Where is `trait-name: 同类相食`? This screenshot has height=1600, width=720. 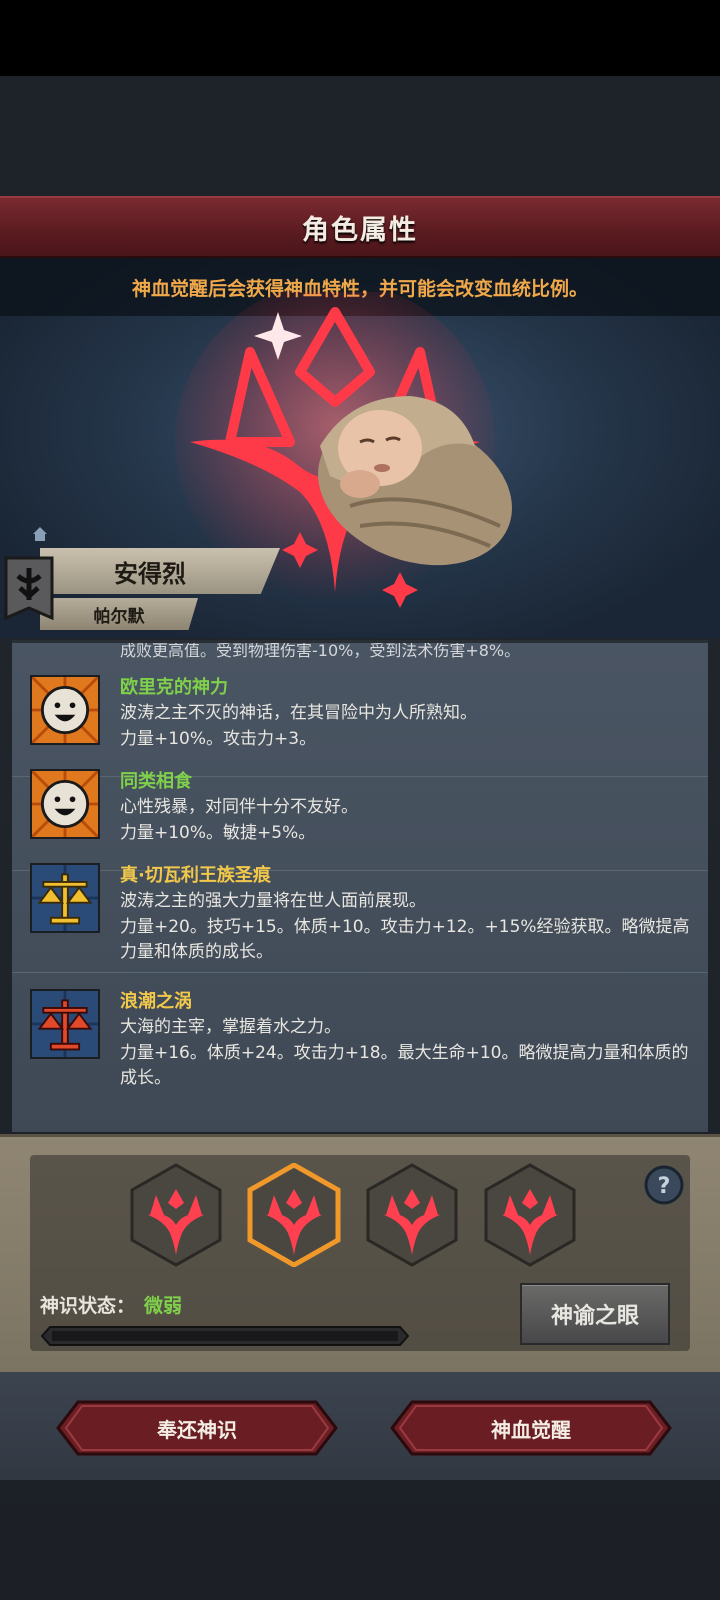 trait-name: 同类相食 is located at coordinates (156, 781).